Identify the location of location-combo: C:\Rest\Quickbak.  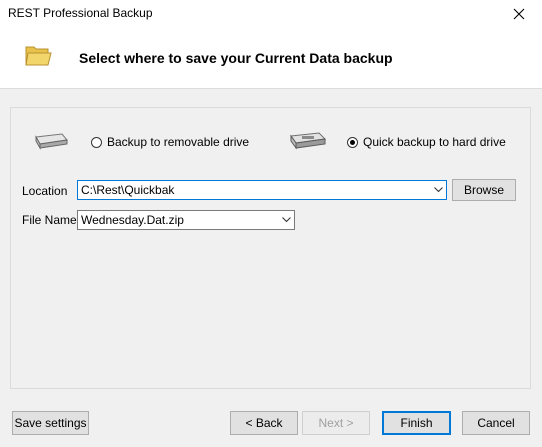
(262, 190).